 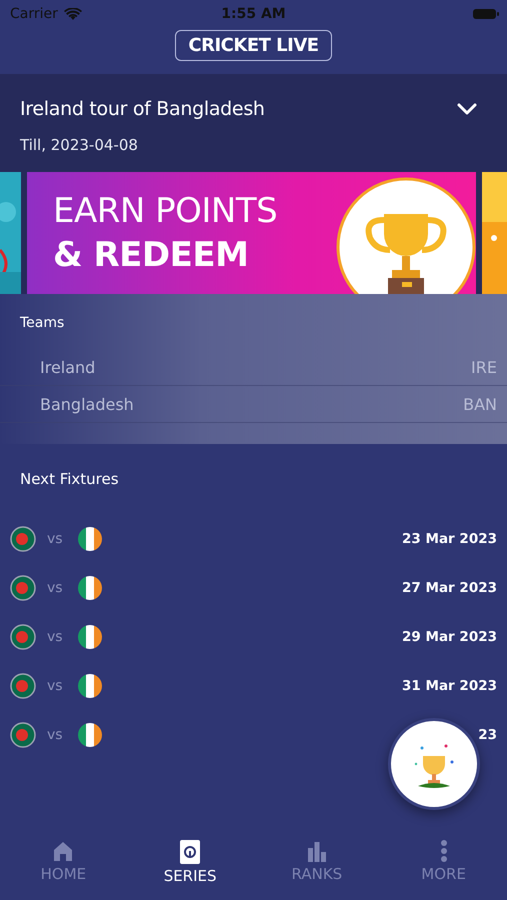 What do you see at coordinates (487, 734) in the screenshot?
I see `fixture-date: 23` at bounding box center [487, 734].